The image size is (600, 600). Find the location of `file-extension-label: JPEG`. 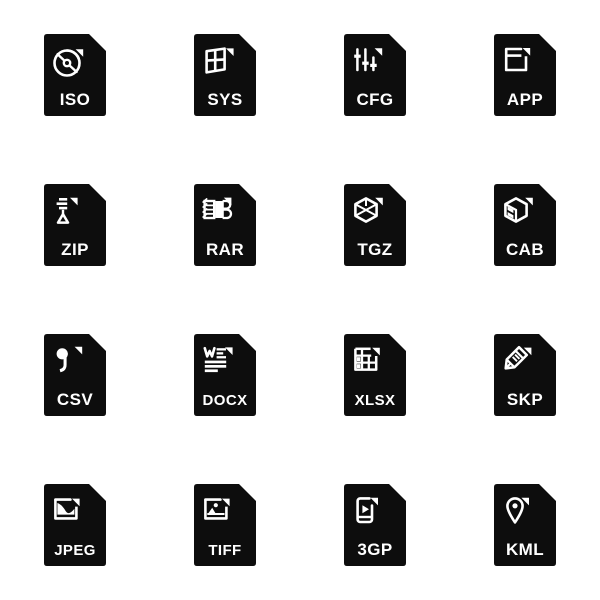

file-extension-label: JPEG is located at coordinates (75, 550).